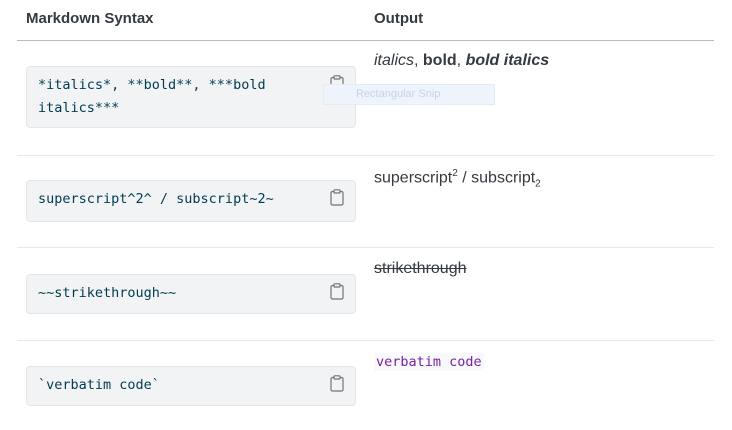 The width and height of the screenshot is (732, 430). Describe the element at coordinates (90, 18) in the screenshot. I see `header-markdown-syntax: Markdown Syntax` at that location.